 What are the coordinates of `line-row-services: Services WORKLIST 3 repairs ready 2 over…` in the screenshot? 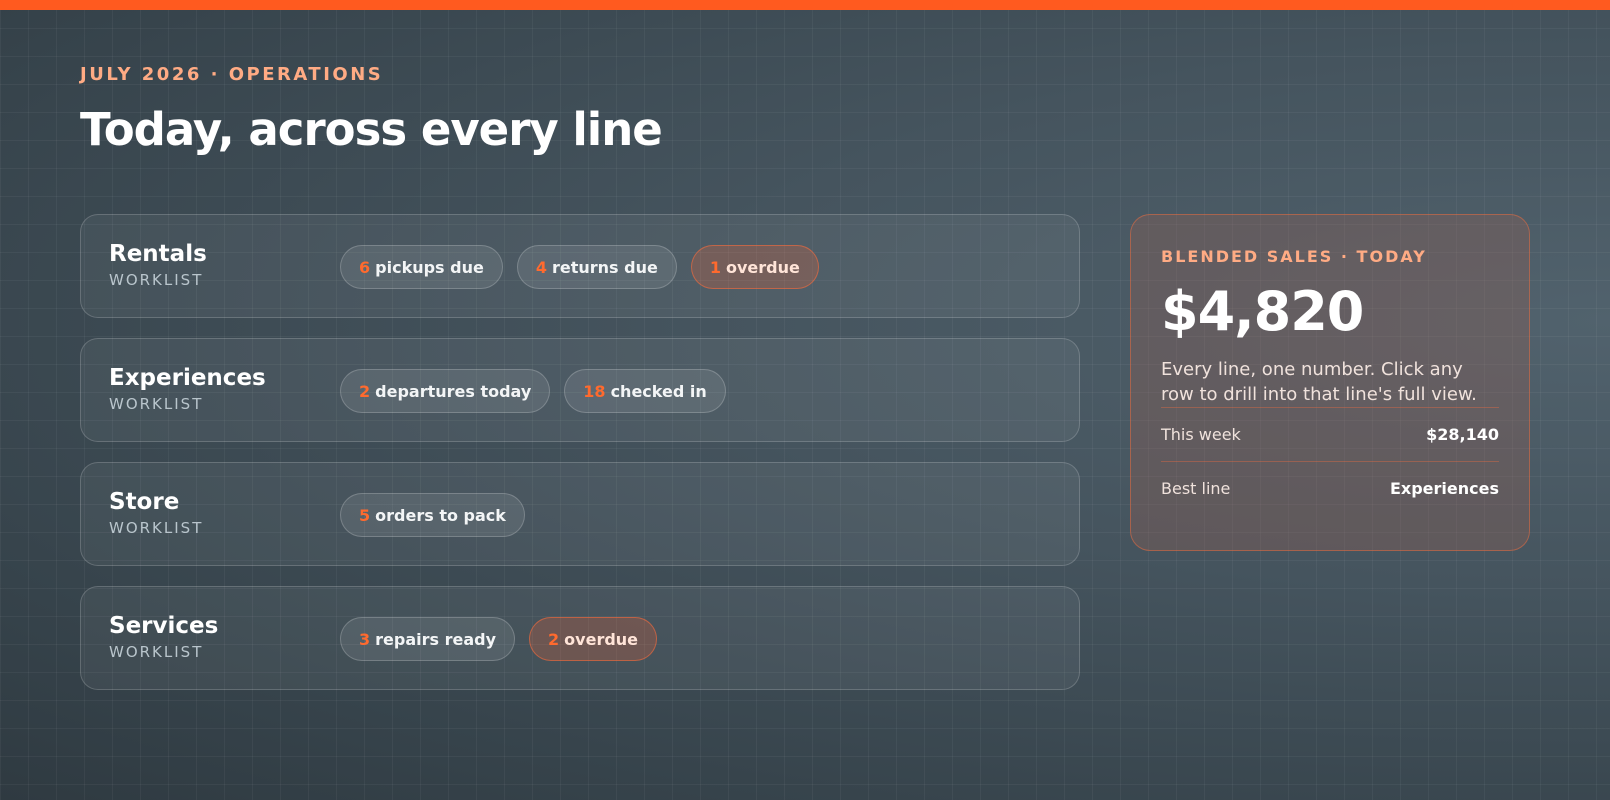 It's located at (580, 638).